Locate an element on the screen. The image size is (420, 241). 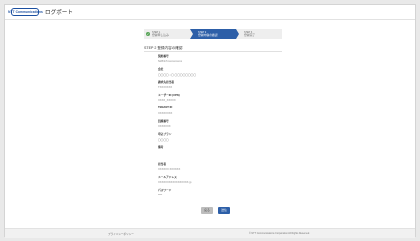
brand-logo: NTT Communications is located at coordinates (25, 12).